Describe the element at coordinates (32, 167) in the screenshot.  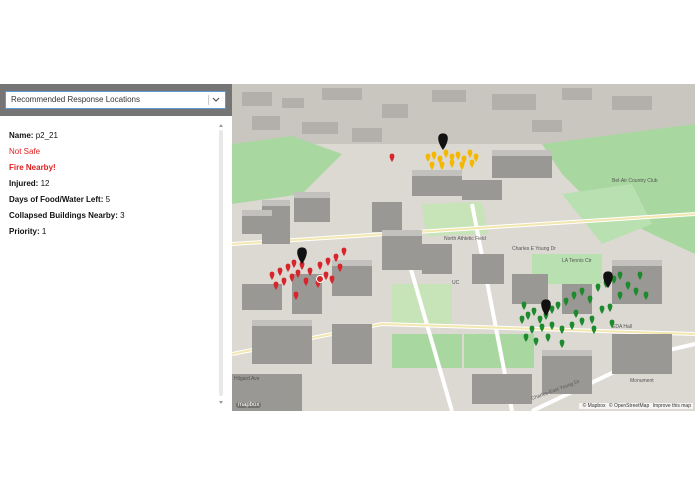
I see `fire-warning: Fire Nearby!` at that location.